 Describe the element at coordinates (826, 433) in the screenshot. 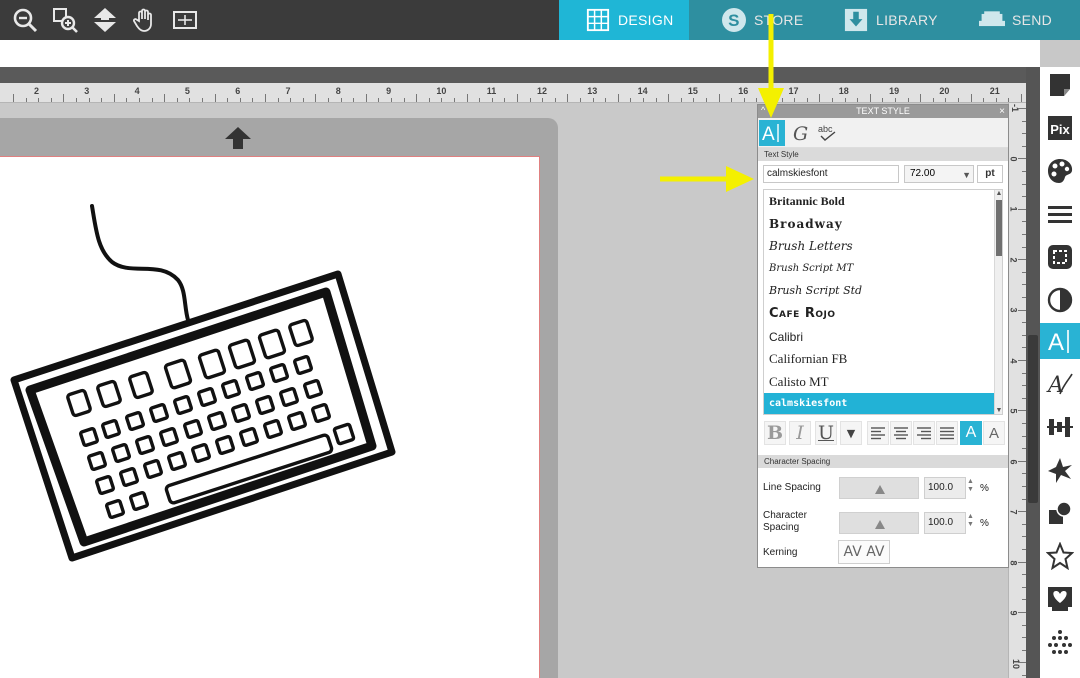

I see `underline-button: U` at that location.